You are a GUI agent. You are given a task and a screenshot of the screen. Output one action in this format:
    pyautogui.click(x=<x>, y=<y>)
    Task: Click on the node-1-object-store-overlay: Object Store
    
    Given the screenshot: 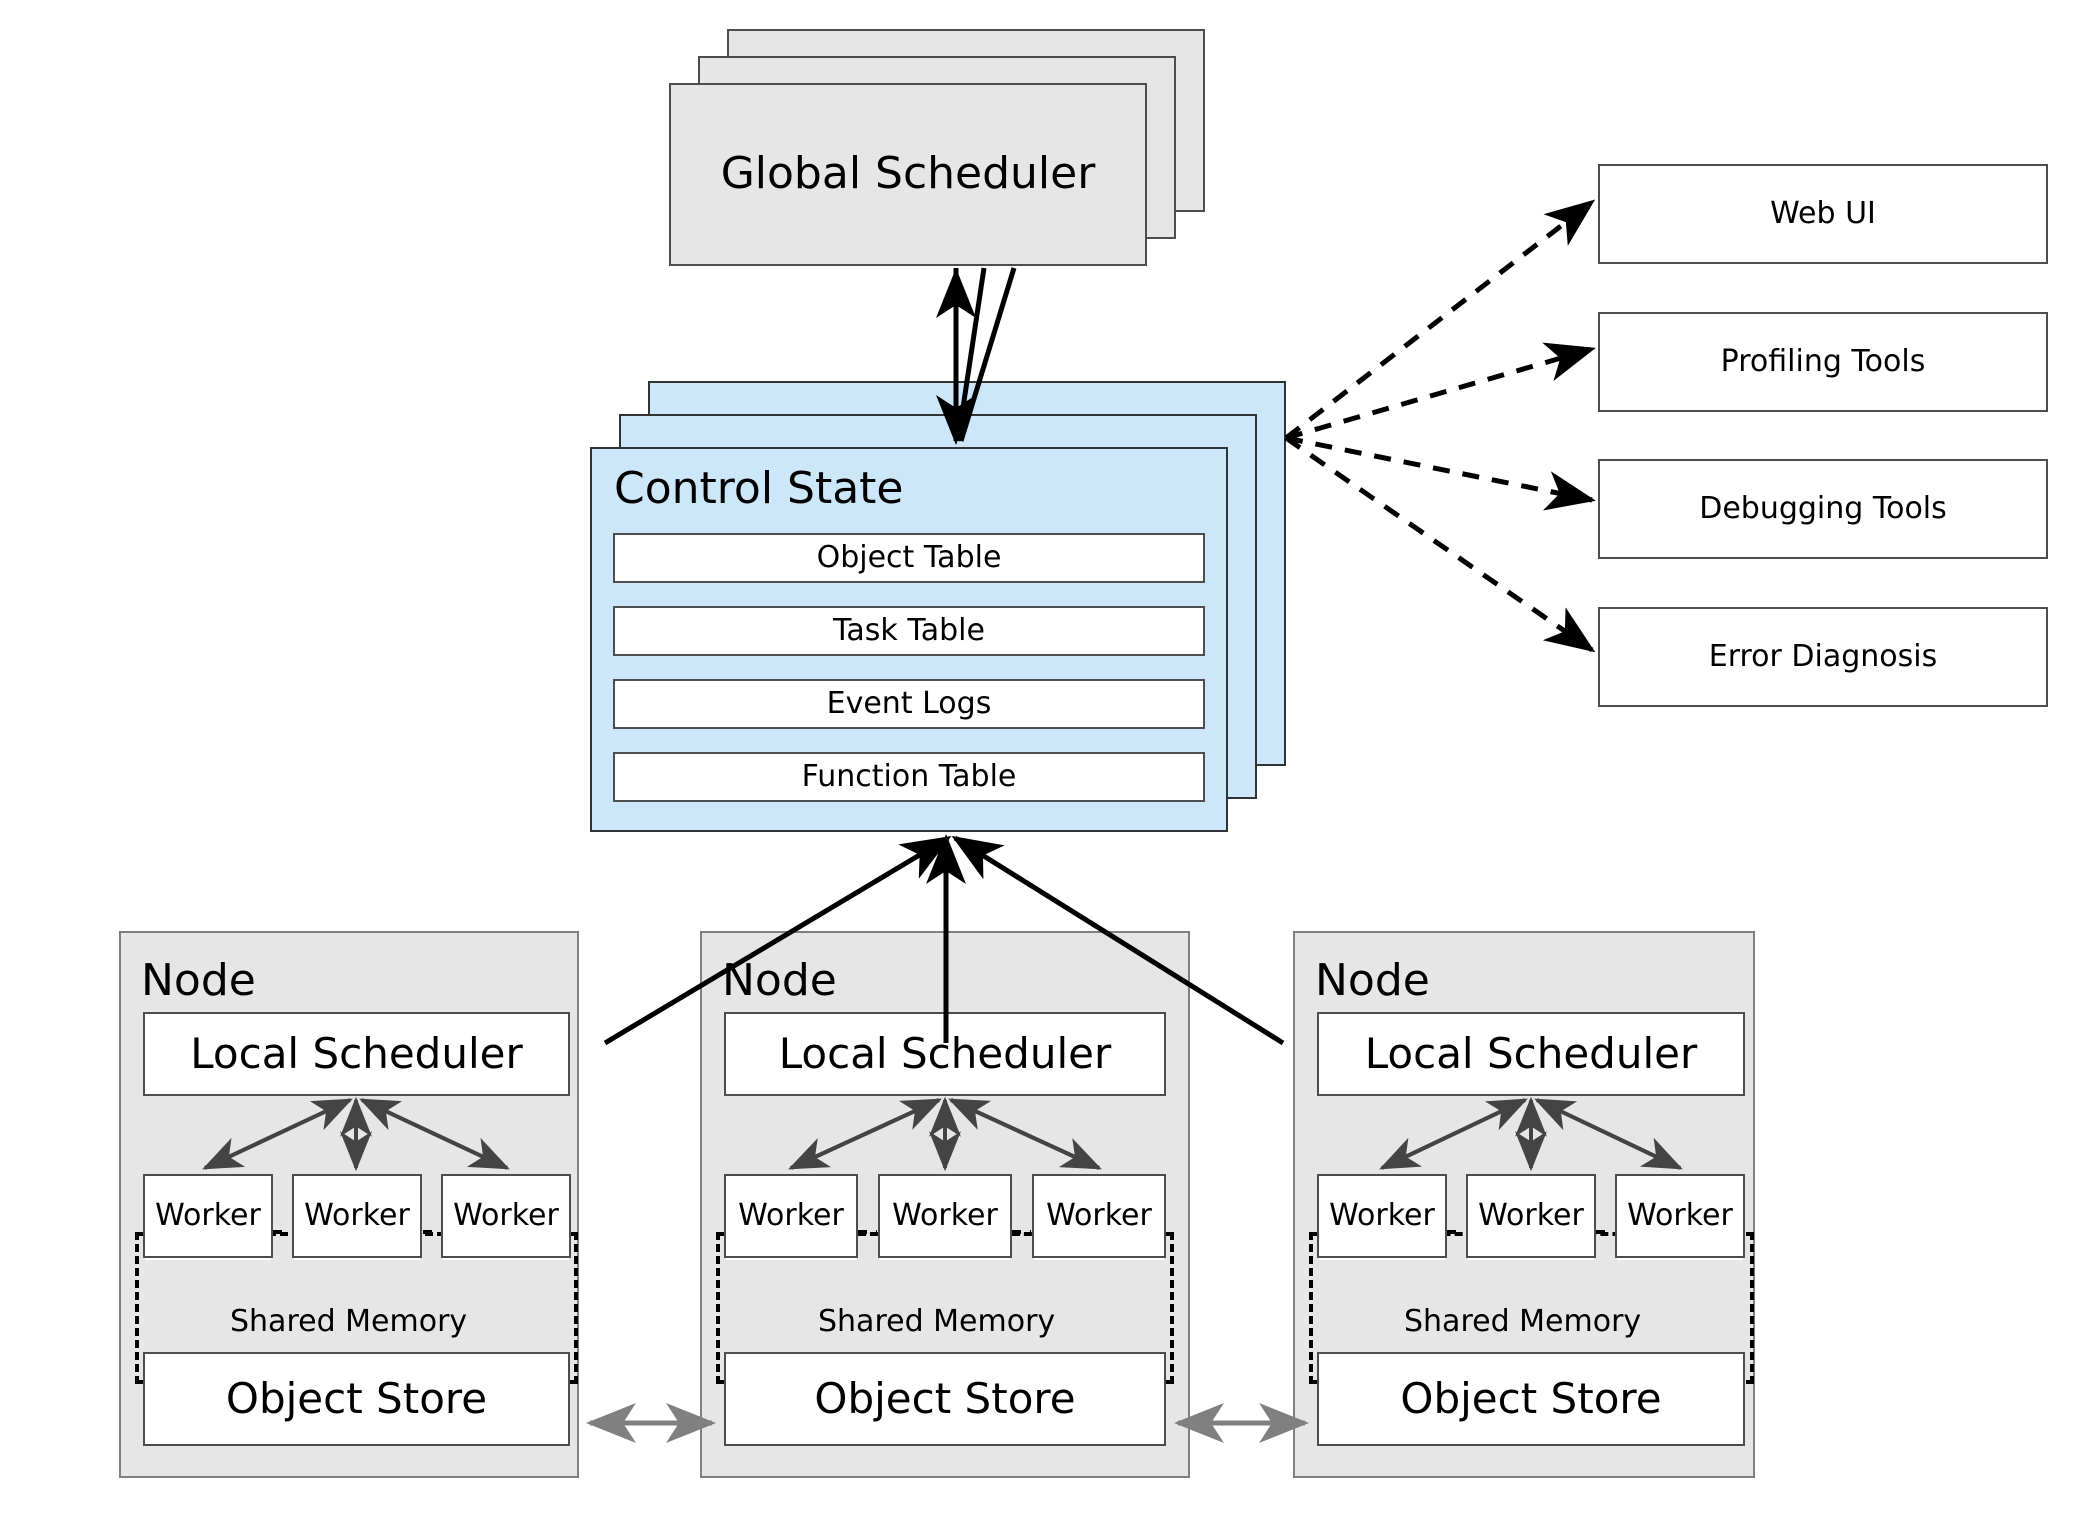 What is the action you would take?
    pyautogui.click(x=356, y=1399)
    